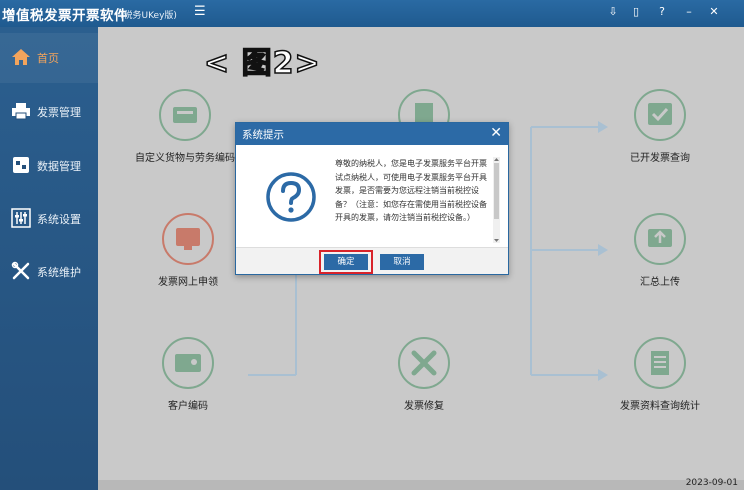 This screenshot has width=744, height=490. Describe the element at coordinates (188, 406) in the screenshot. I see `feature-label: 客户编码` at that location.